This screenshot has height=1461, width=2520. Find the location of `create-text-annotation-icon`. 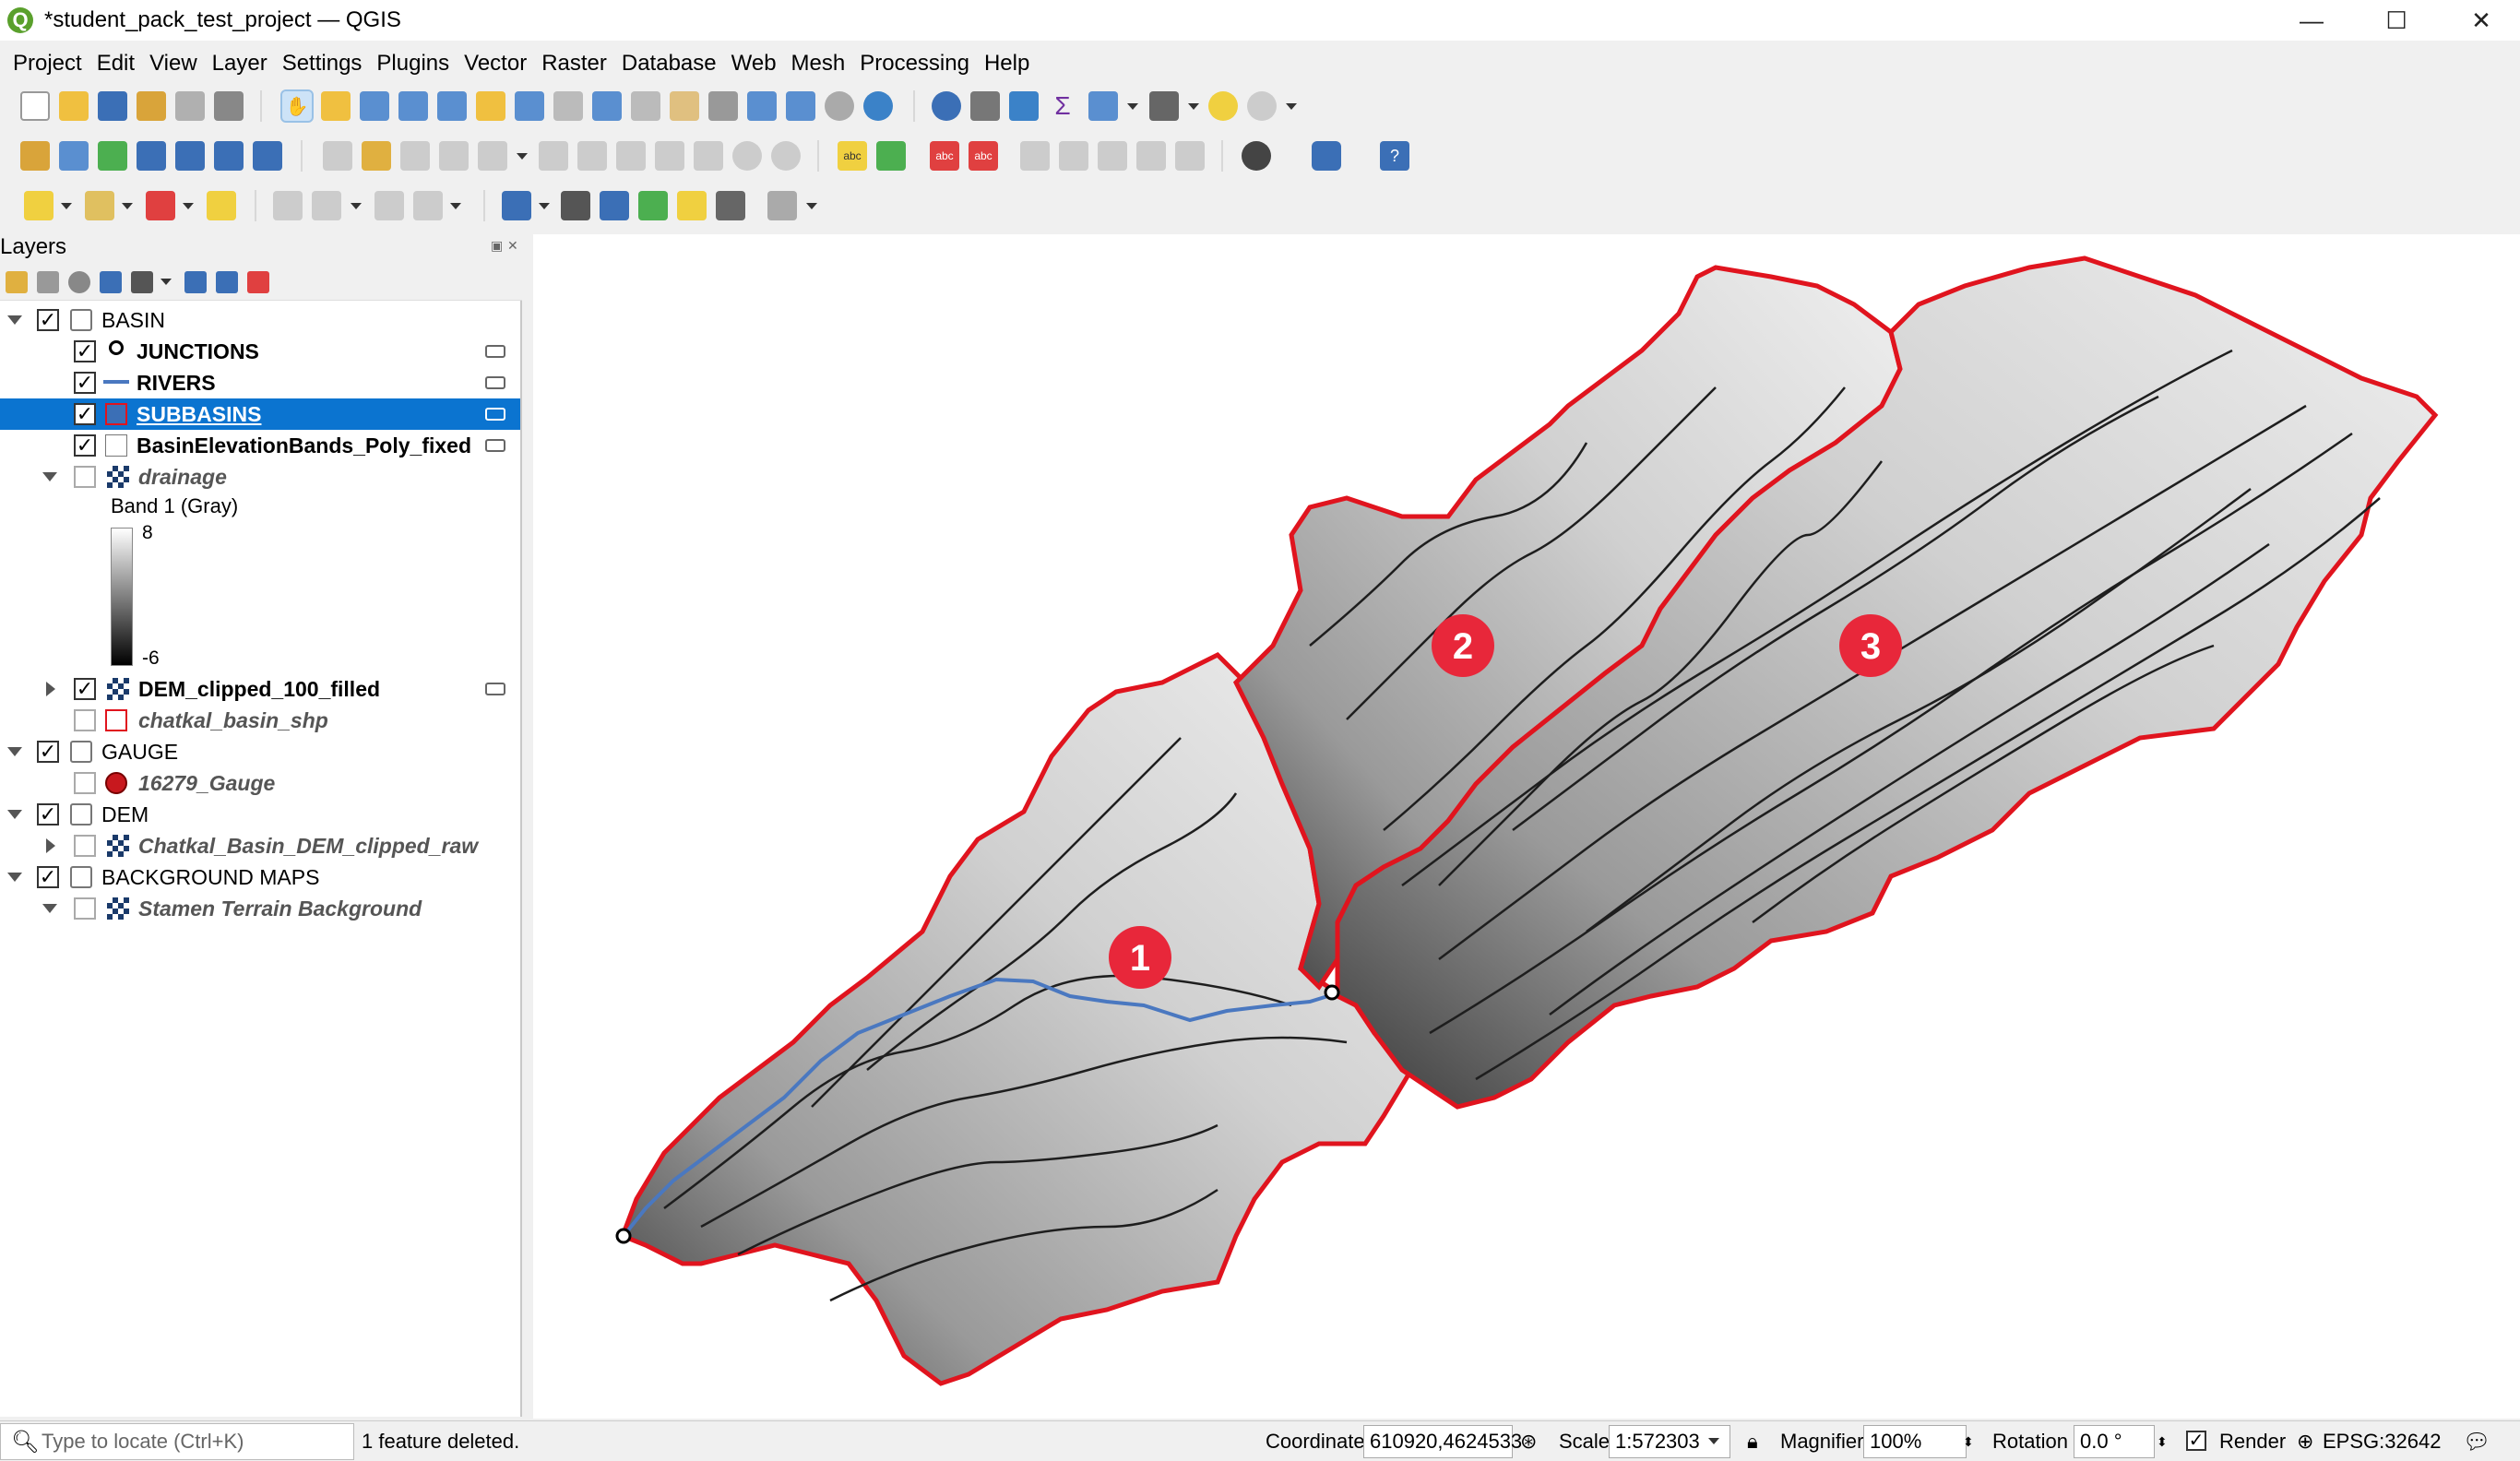

create-text-annotation-icon is located at coordinates (730, 206).